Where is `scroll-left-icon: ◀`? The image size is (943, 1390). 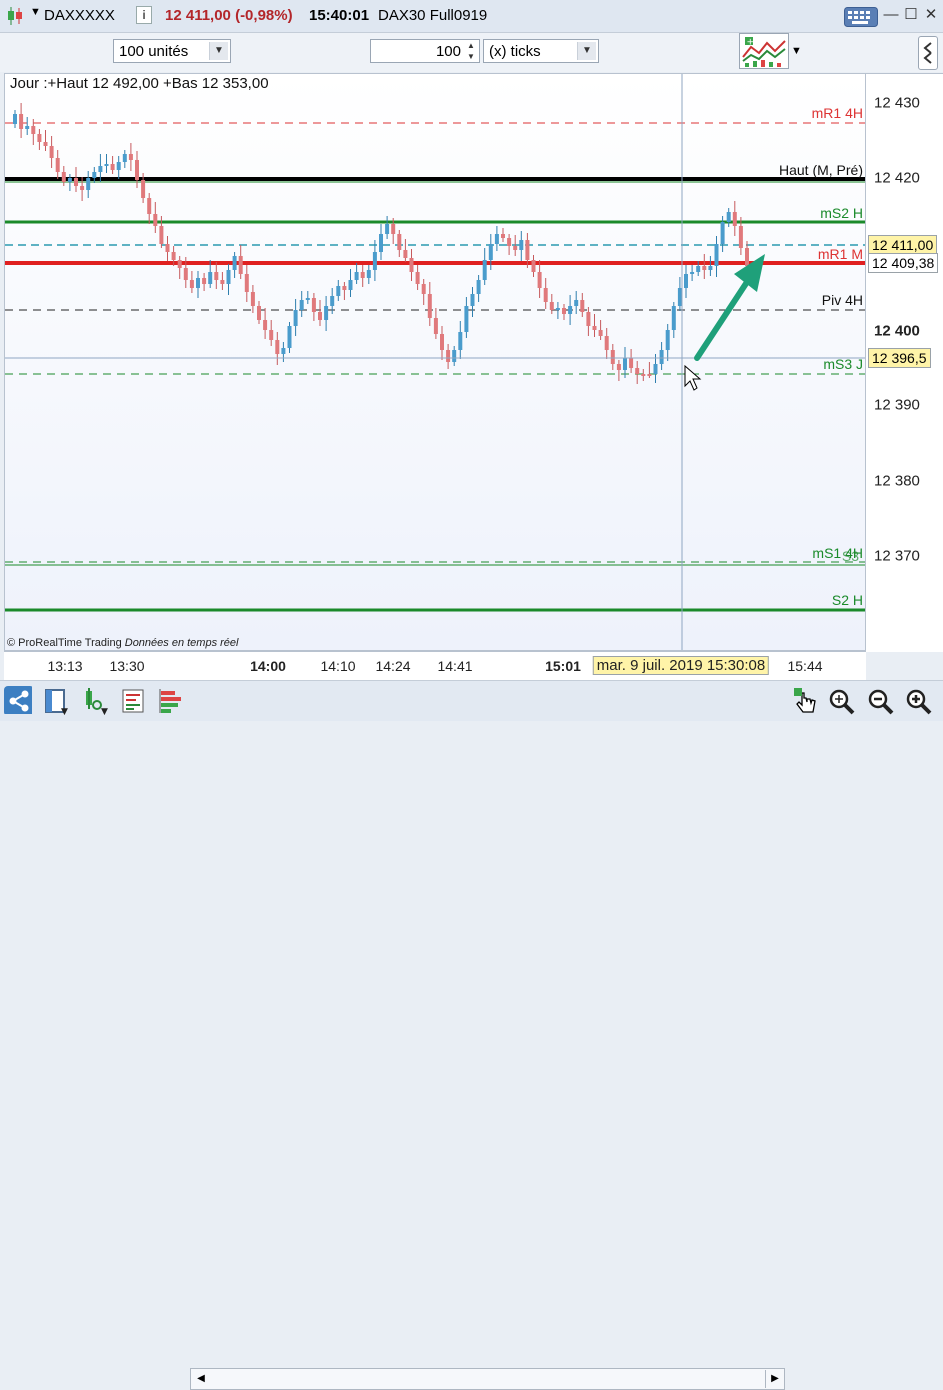 scroll-left-icon: ◀ is located at coordinates (201, 1379).